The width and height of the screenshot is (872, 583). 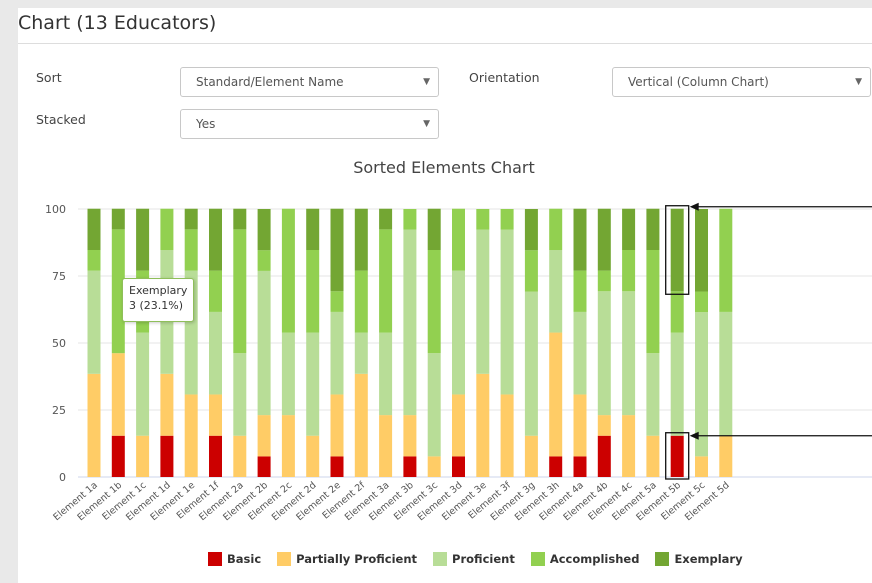 What do you see at coordinates (234, 559) in the screenshot?
I see `legend-item: Basic` at bounding box center [234, 559].